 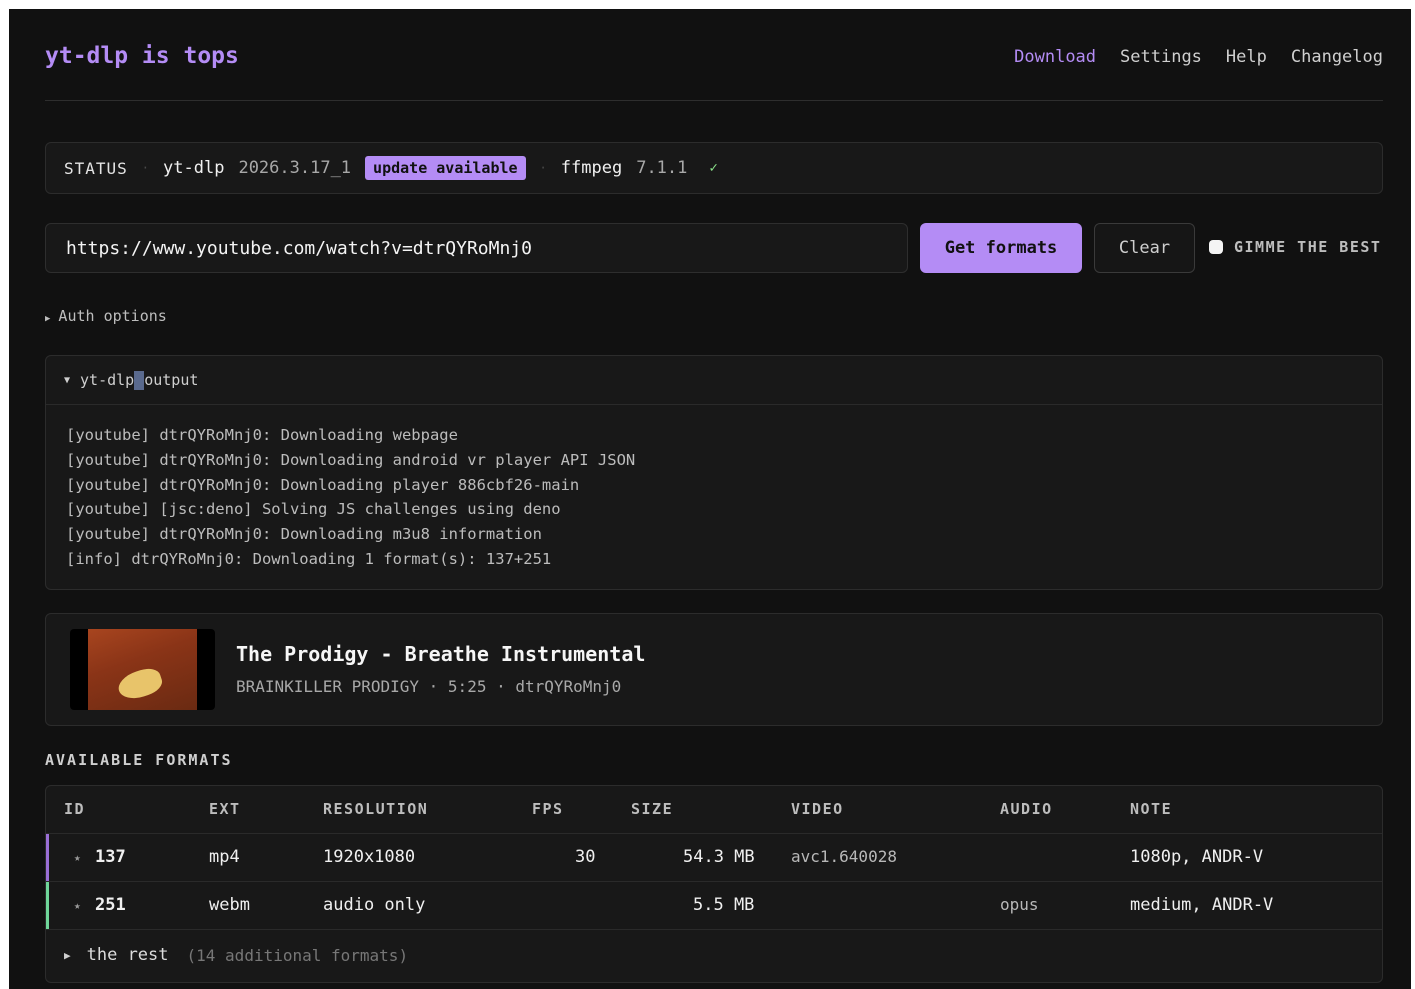 I want to click on col-audio: AUDIO, so click(x=1026, y=809).